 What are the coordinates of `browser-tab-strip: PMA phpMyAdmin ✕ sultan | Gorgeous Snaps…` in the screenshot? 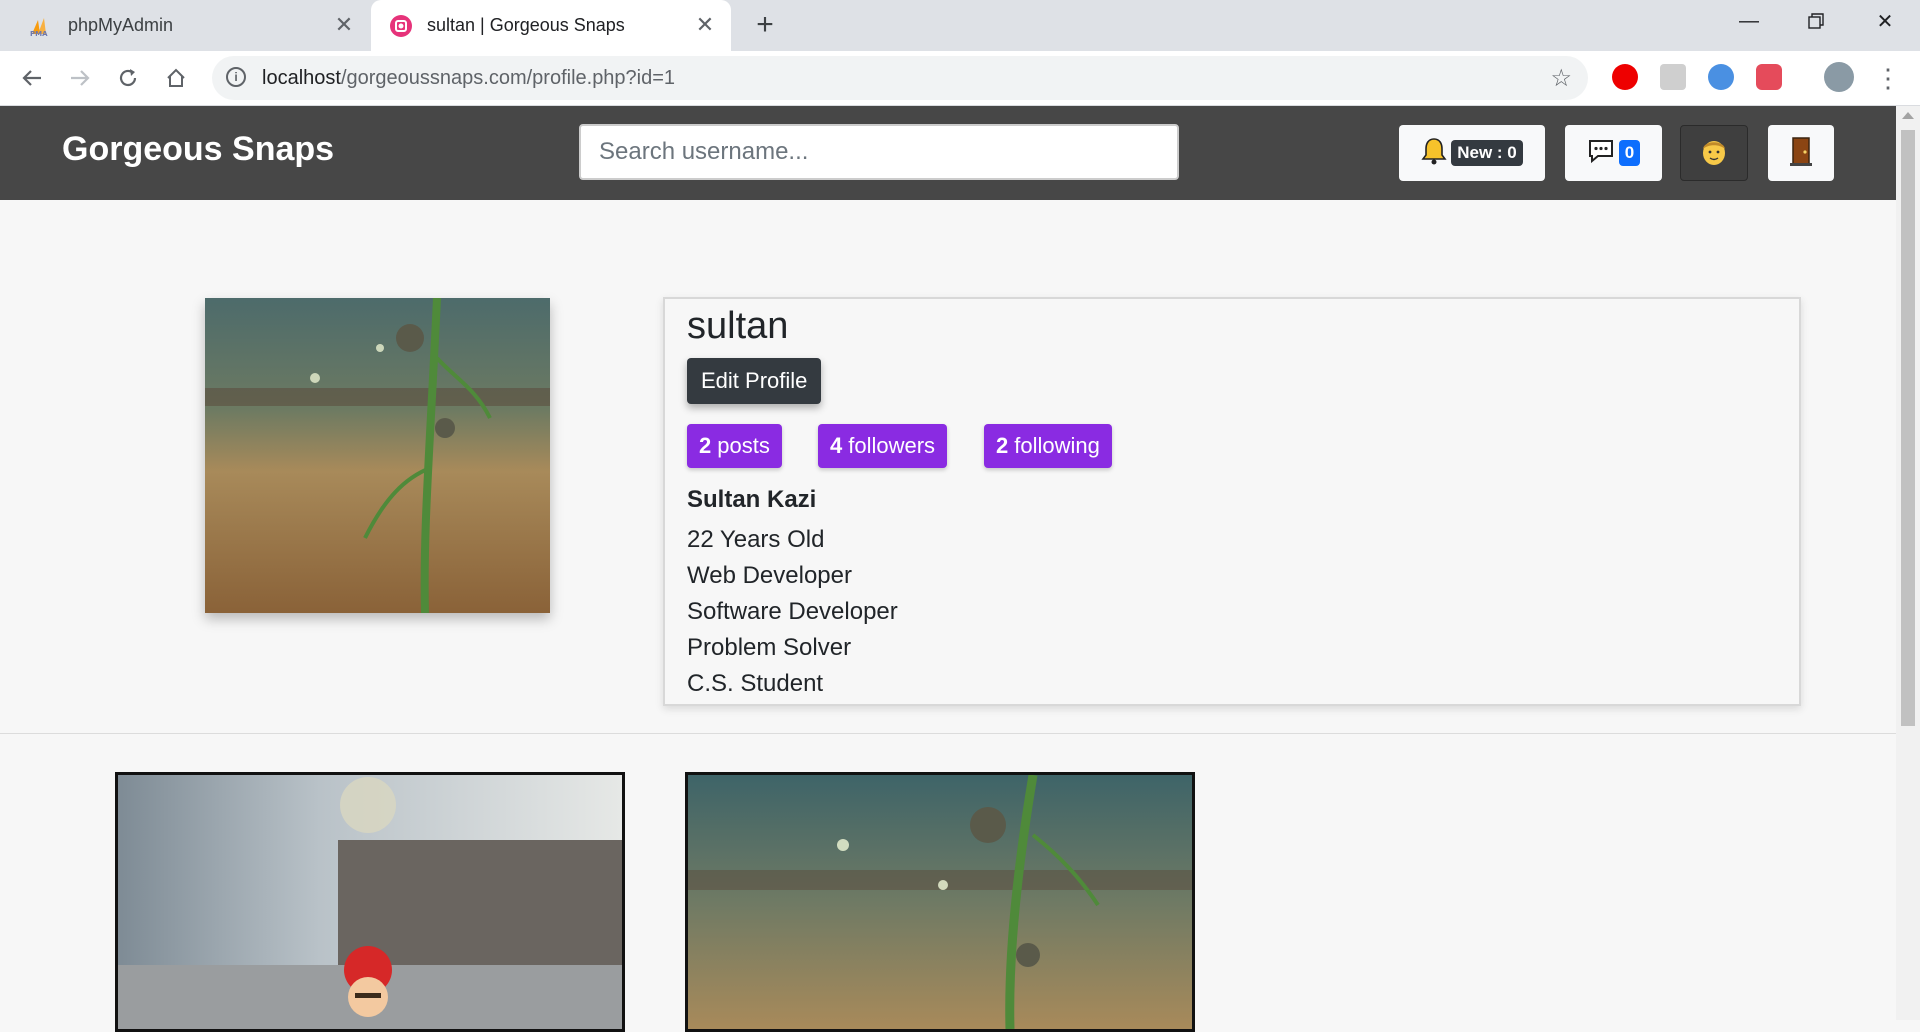 It's located at (960, 25).